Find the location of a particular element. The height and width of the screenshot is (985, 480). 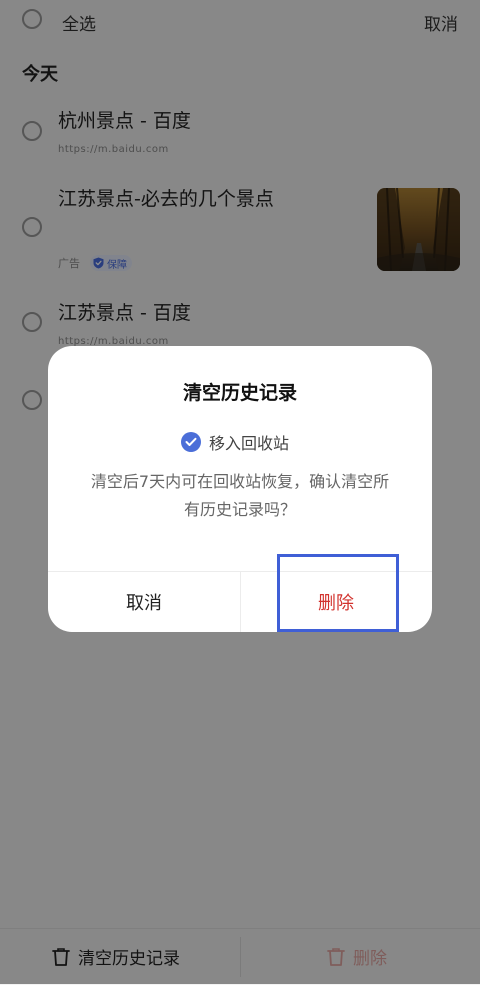

move-to-recycle-checkbox: 移入回收站 is located at coordinates (235, 442).